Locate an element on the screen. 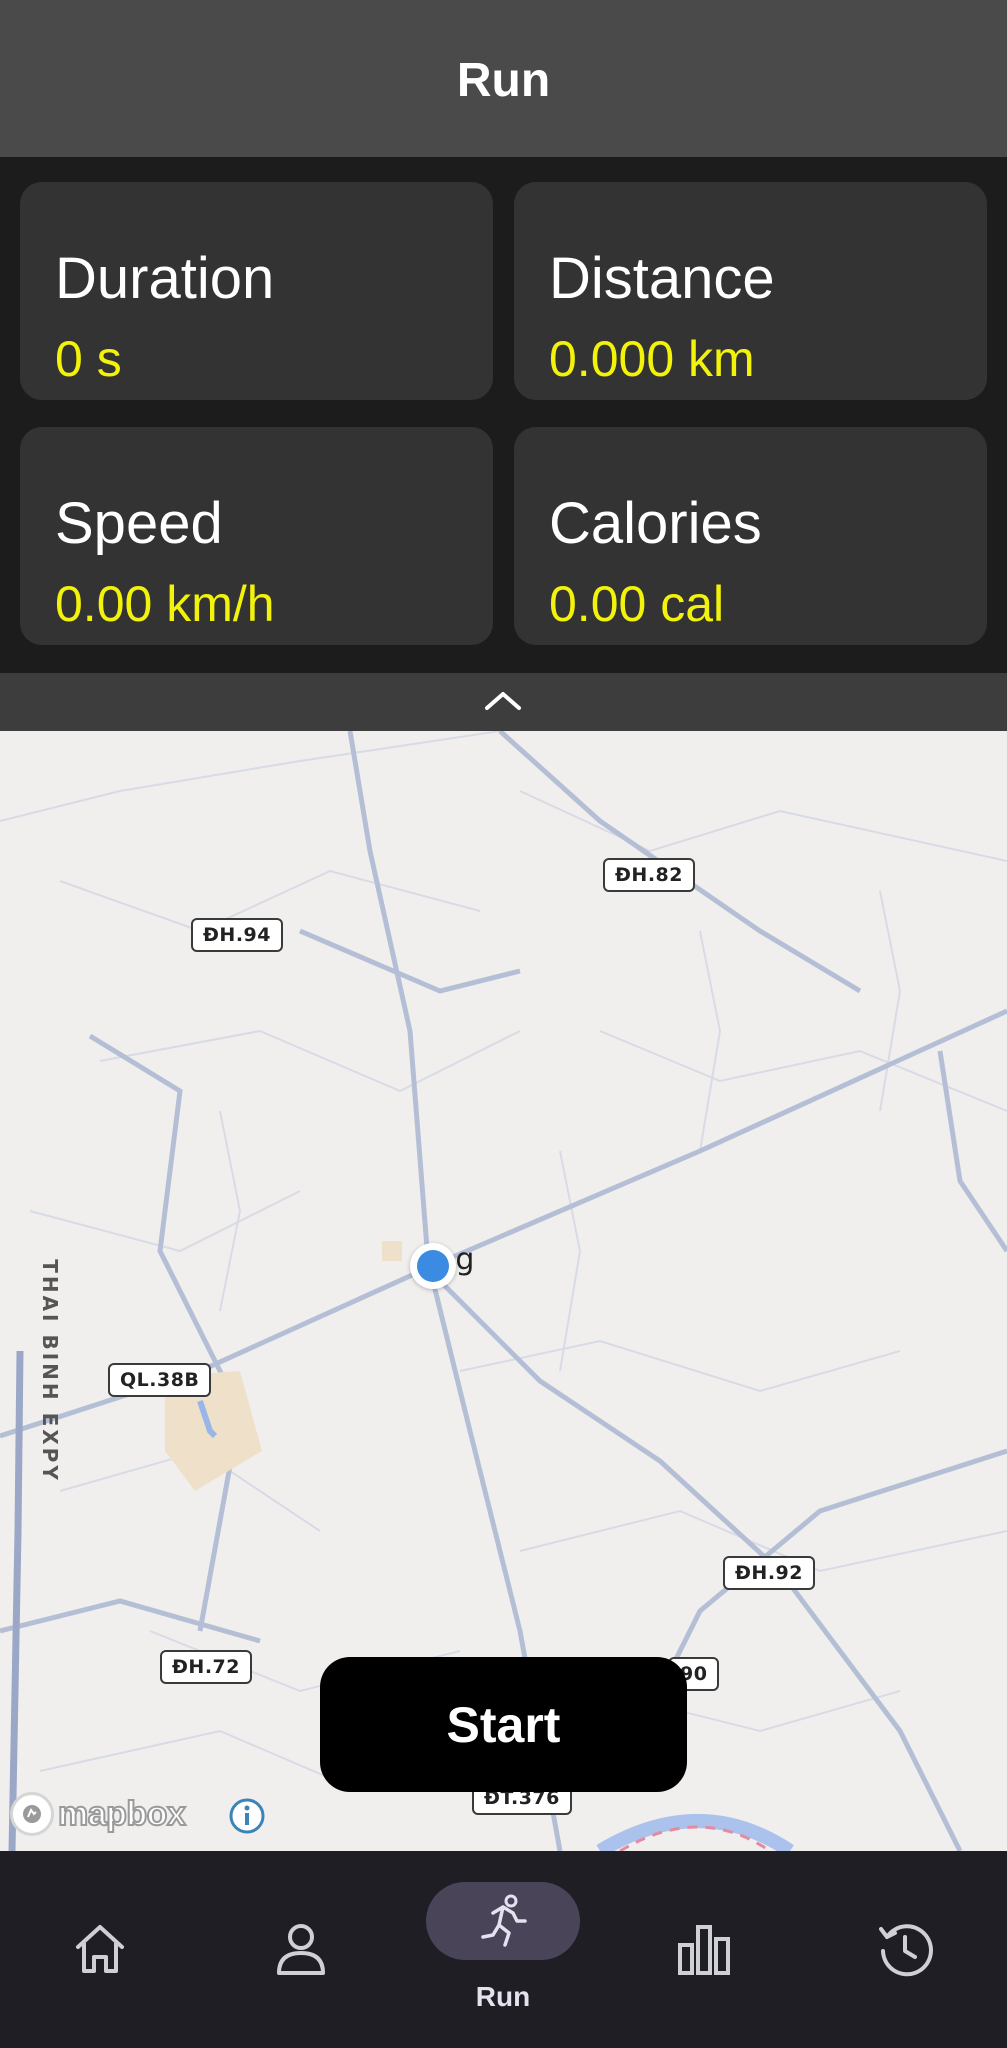  duration-label: Duration is located at coordinates (165, 278).